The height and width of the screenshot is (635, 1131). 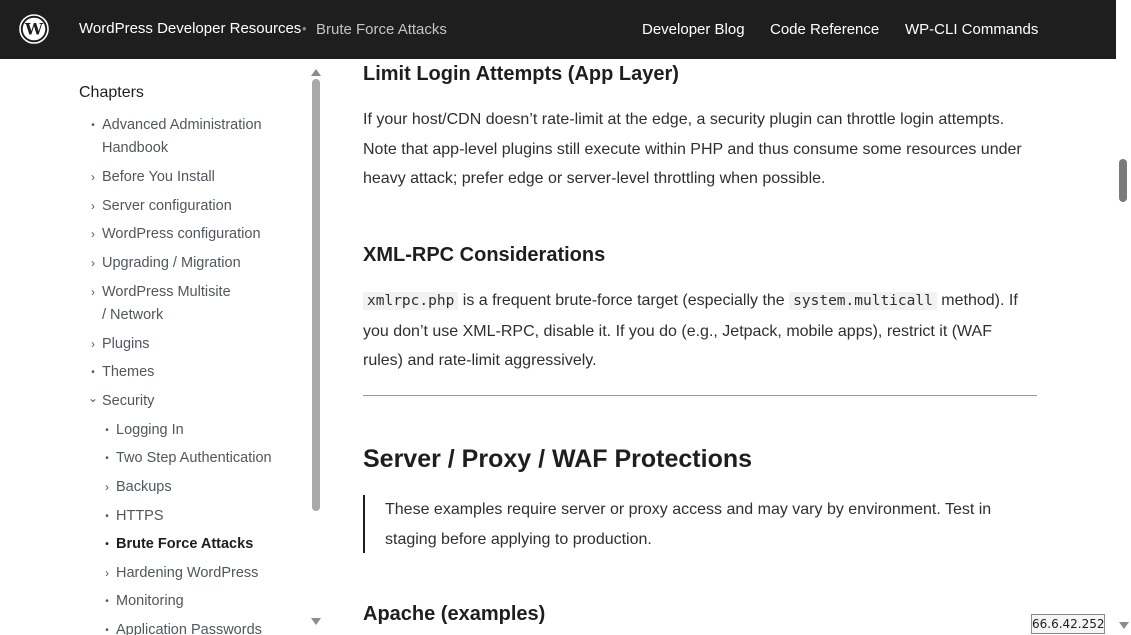 I want to click on toc-item-application-passwords: • Application Passwords, so click(x=183, y=627).